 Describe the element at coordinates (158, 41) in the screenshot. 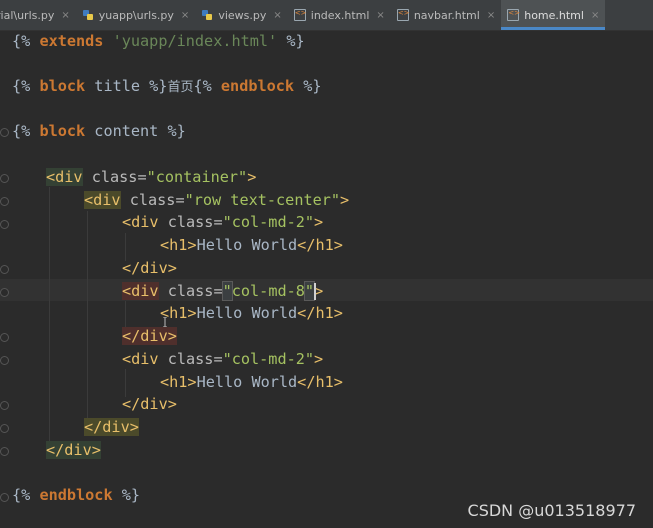

I see `code-line-extends: {% extends 'yuapp/index.html' %}` at that location.